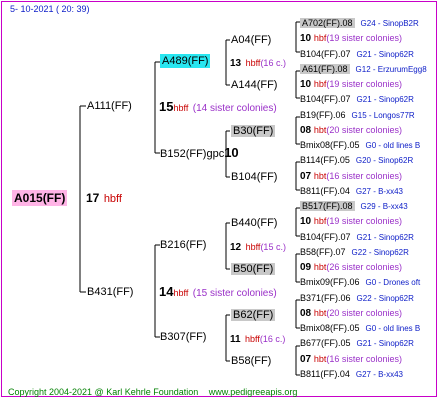 The height and width of the screenshot is (400, 440). Describe the element at coordinates (253, 131) in the screenshot. I see `queen-b30: B30(FF)` at that location.